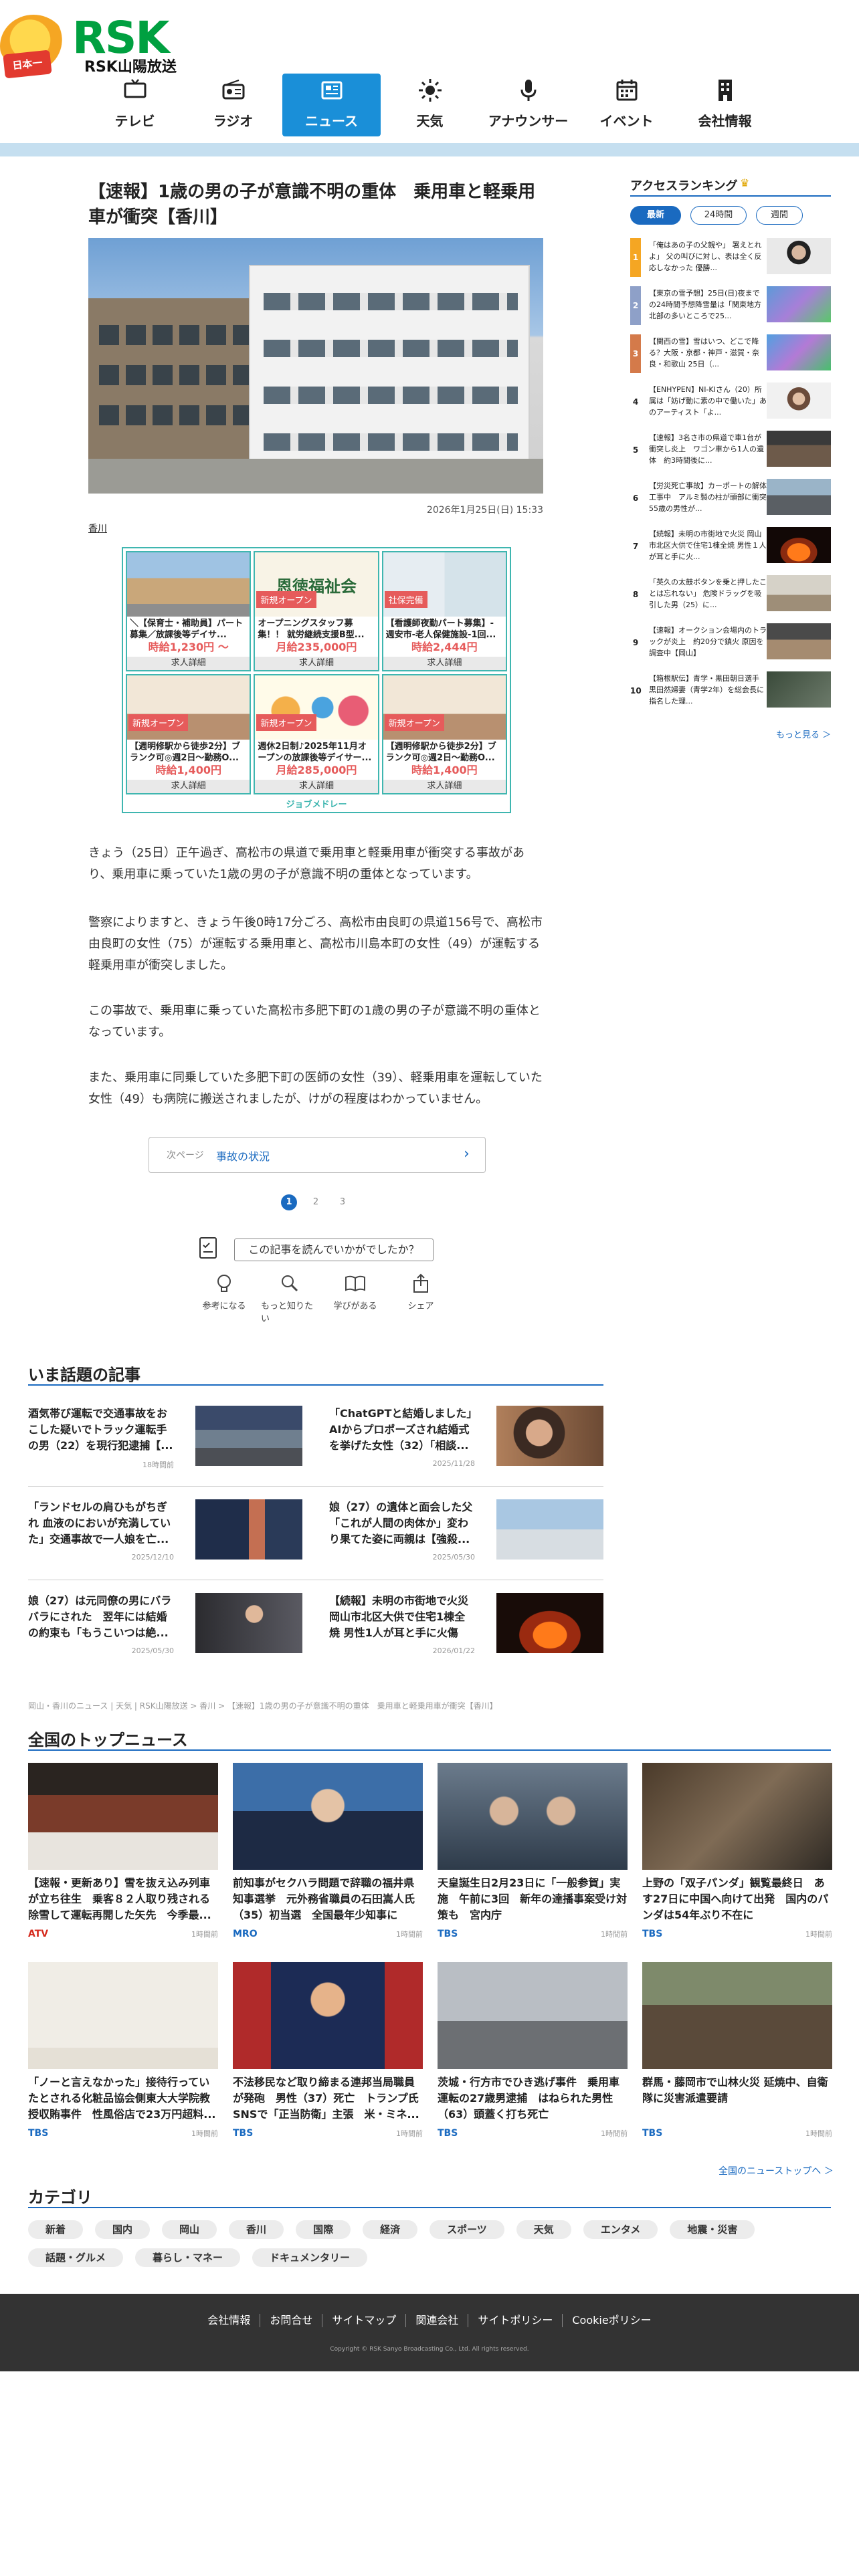  I want to click on ranking-more-link: もっと見る ＞, so click(804, 734).